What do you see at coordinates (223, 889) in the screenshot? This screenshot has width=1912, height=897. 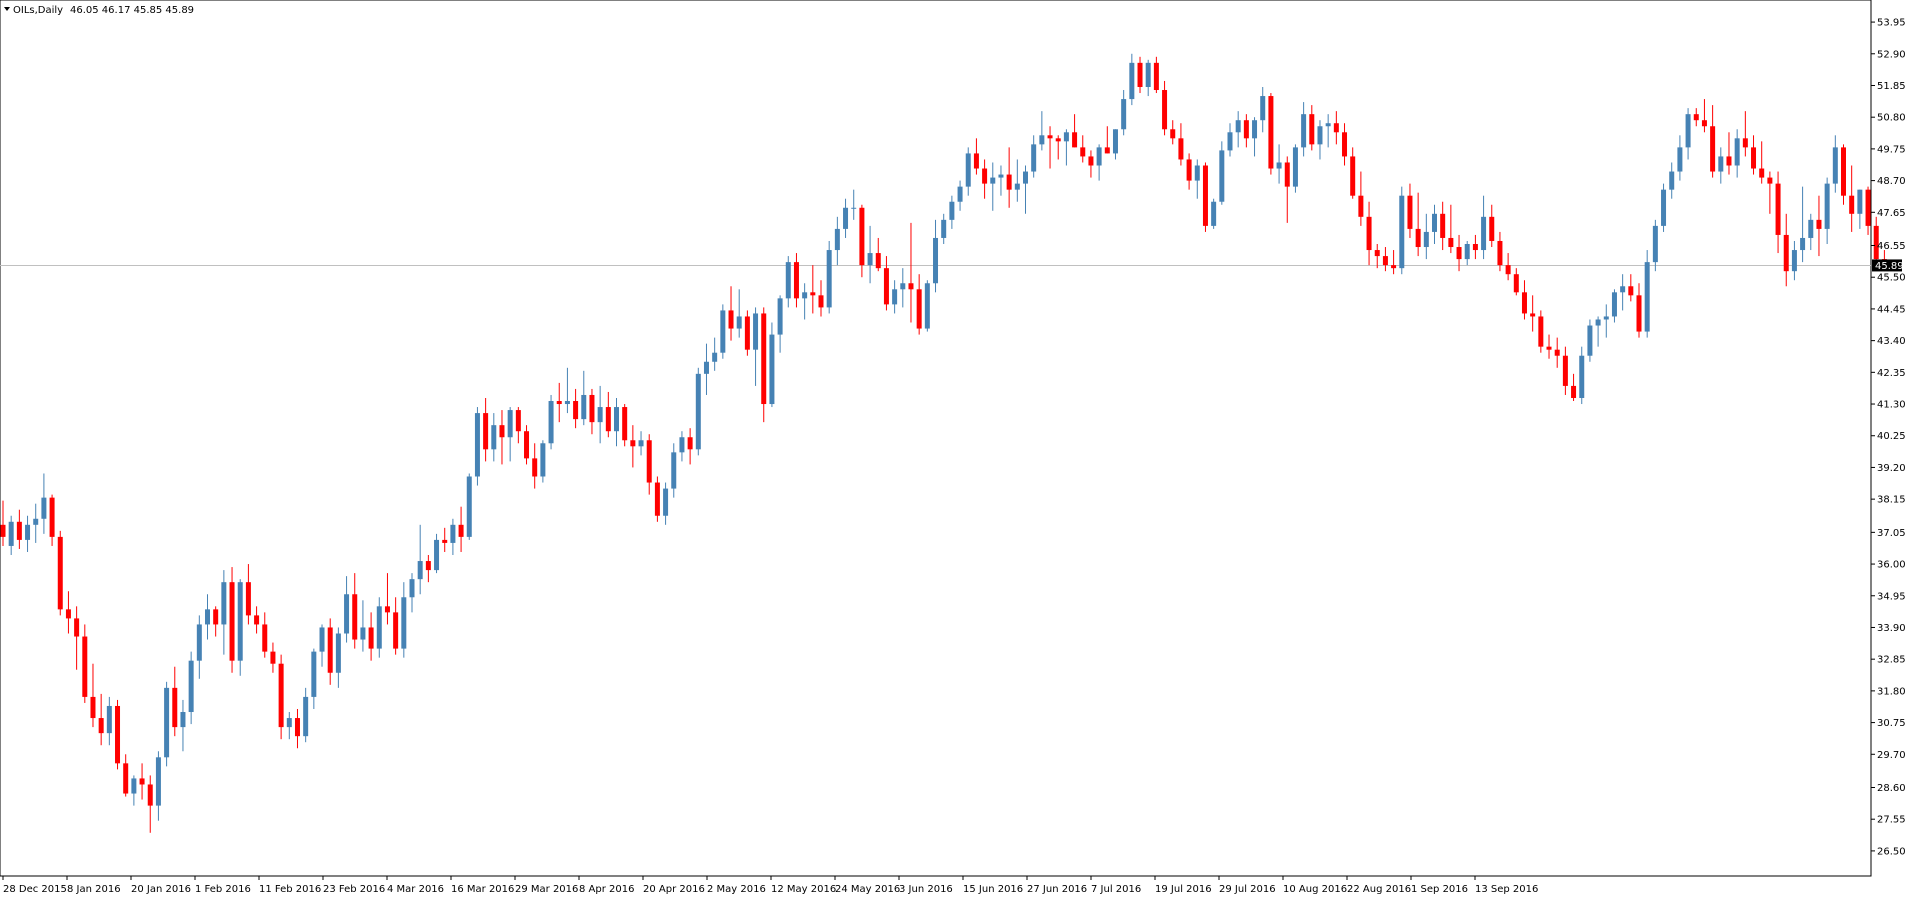 I see `x-tick-label: 1 Feb 2016` at bounding box center [223, 889].